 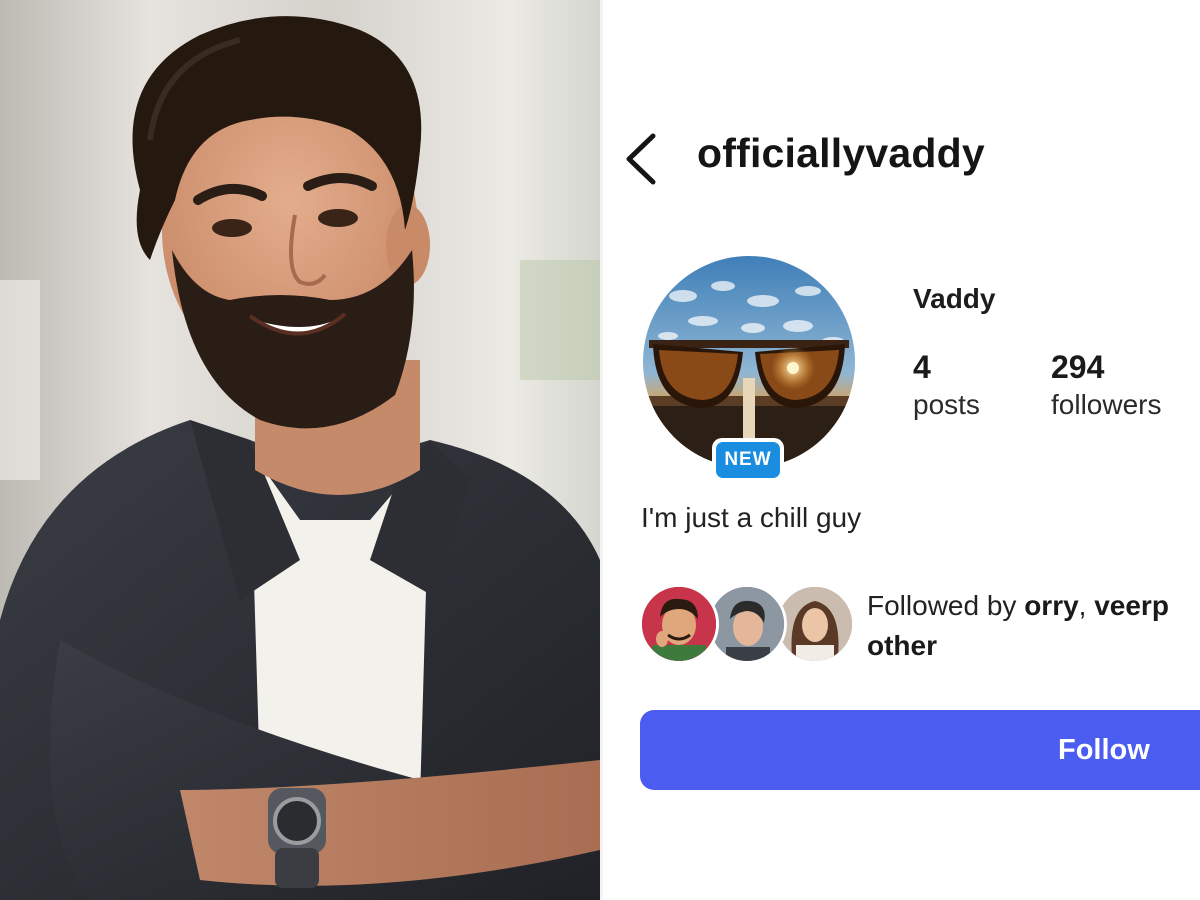 I want to click on new-badge: NEW, so click(x=748, y=460).